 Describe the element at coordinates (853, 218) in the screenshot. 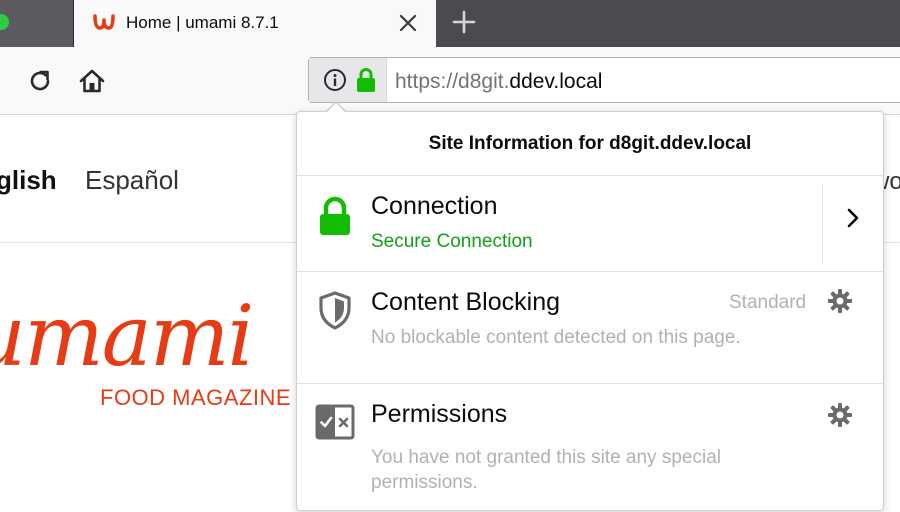

I see `chevron-right-icon` at that location.